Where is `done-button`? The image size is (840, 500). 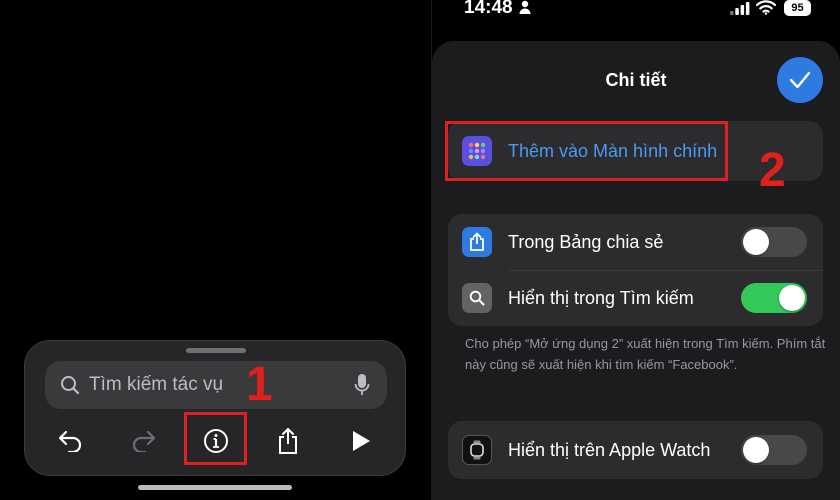
done-button is located at coordinates (800, 80).